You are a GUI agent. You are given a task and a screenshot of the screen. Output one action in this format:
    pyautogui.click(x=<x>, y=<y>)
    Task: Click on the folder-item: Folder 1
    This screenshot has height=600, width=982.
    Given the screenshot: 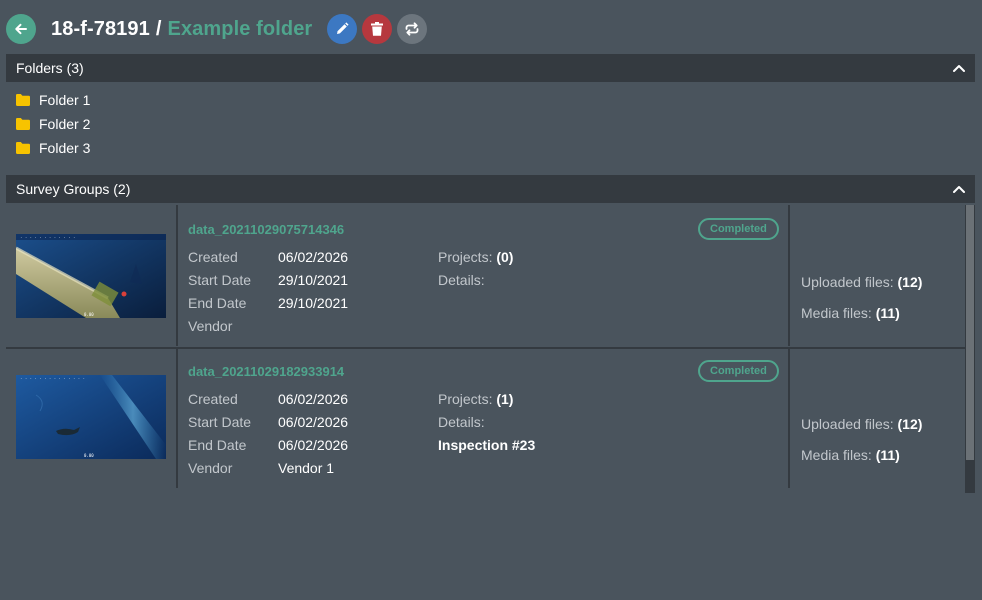 What is the action you would take?
    pyautogui.click(x=53, y=100)
    